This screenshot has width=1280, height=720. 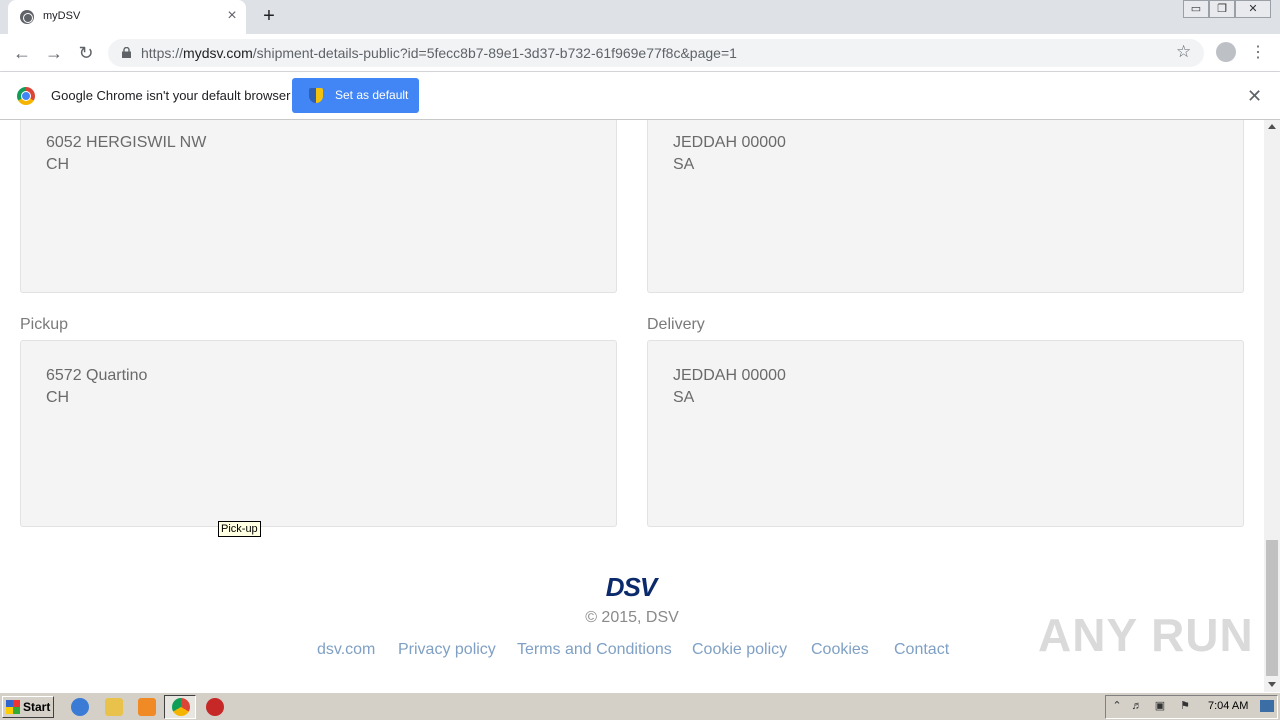 What do you see at coordinates (126, 52) in the screenshot?
I see `lock-icon` at bounding box center [126, 52].